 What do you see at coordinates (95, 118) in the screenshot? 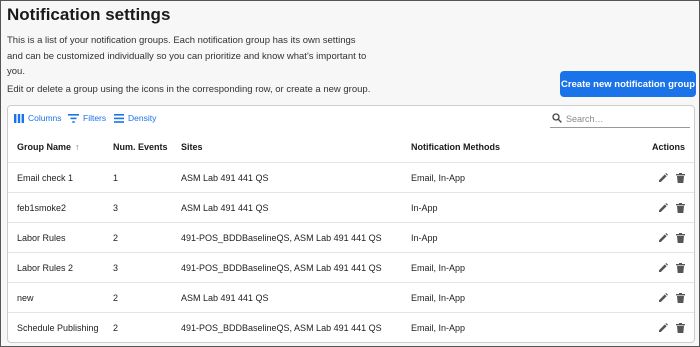
I see `filters-label: Filters` at bounding box center [95, 118].